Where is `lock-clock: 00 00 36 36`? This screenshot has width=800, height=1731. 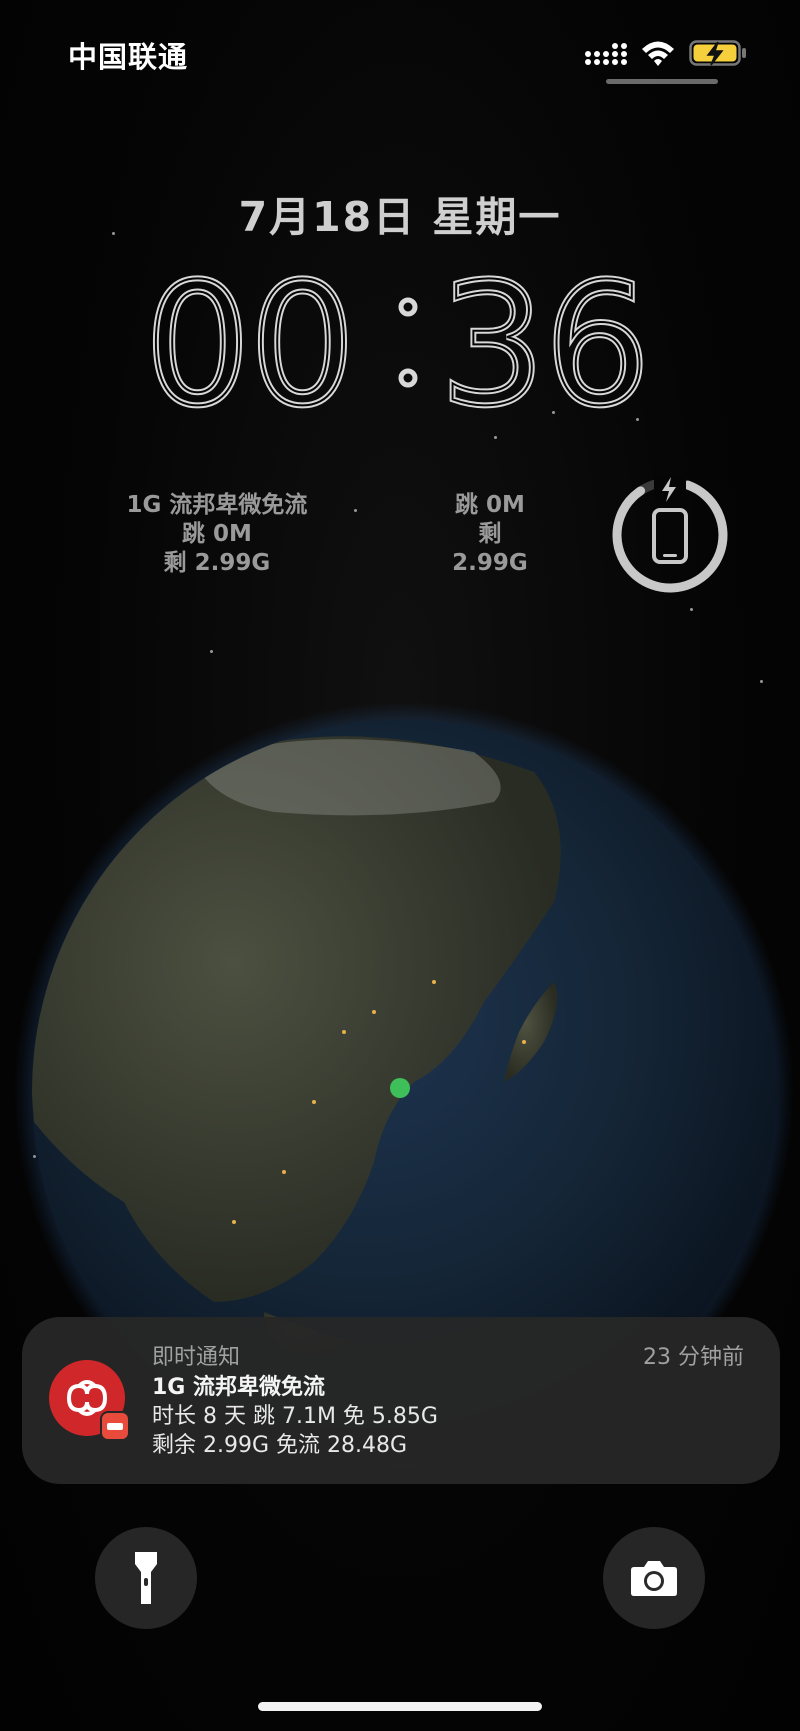 lock-clock: 00 00 36 36 is located at coordinates (397, 340).